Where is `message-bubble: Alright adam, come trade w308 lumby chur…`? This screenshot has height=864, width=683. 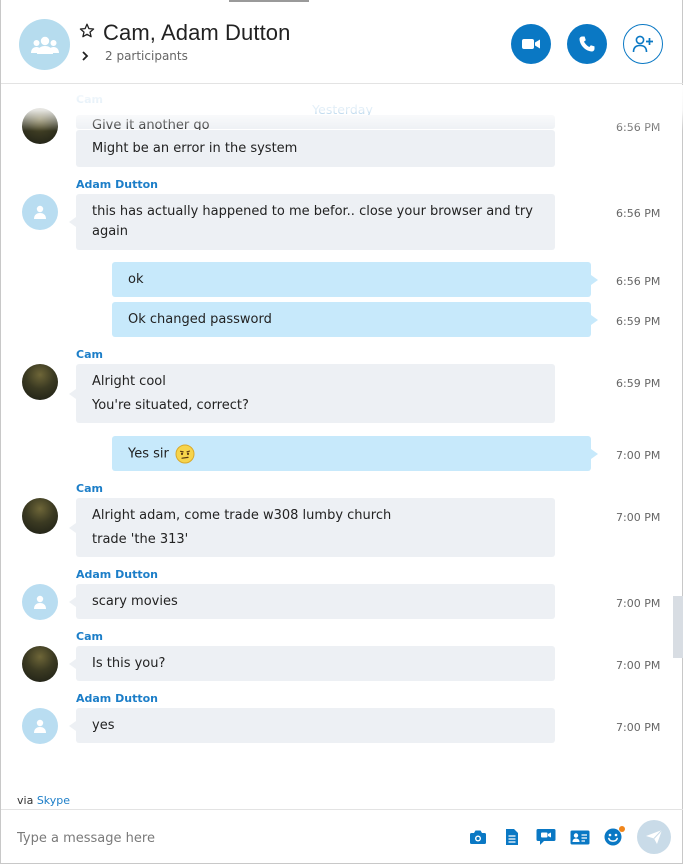 message-bubble: Alright adam, come trade w308 lumby chur… is located at coordinates (312, 527).